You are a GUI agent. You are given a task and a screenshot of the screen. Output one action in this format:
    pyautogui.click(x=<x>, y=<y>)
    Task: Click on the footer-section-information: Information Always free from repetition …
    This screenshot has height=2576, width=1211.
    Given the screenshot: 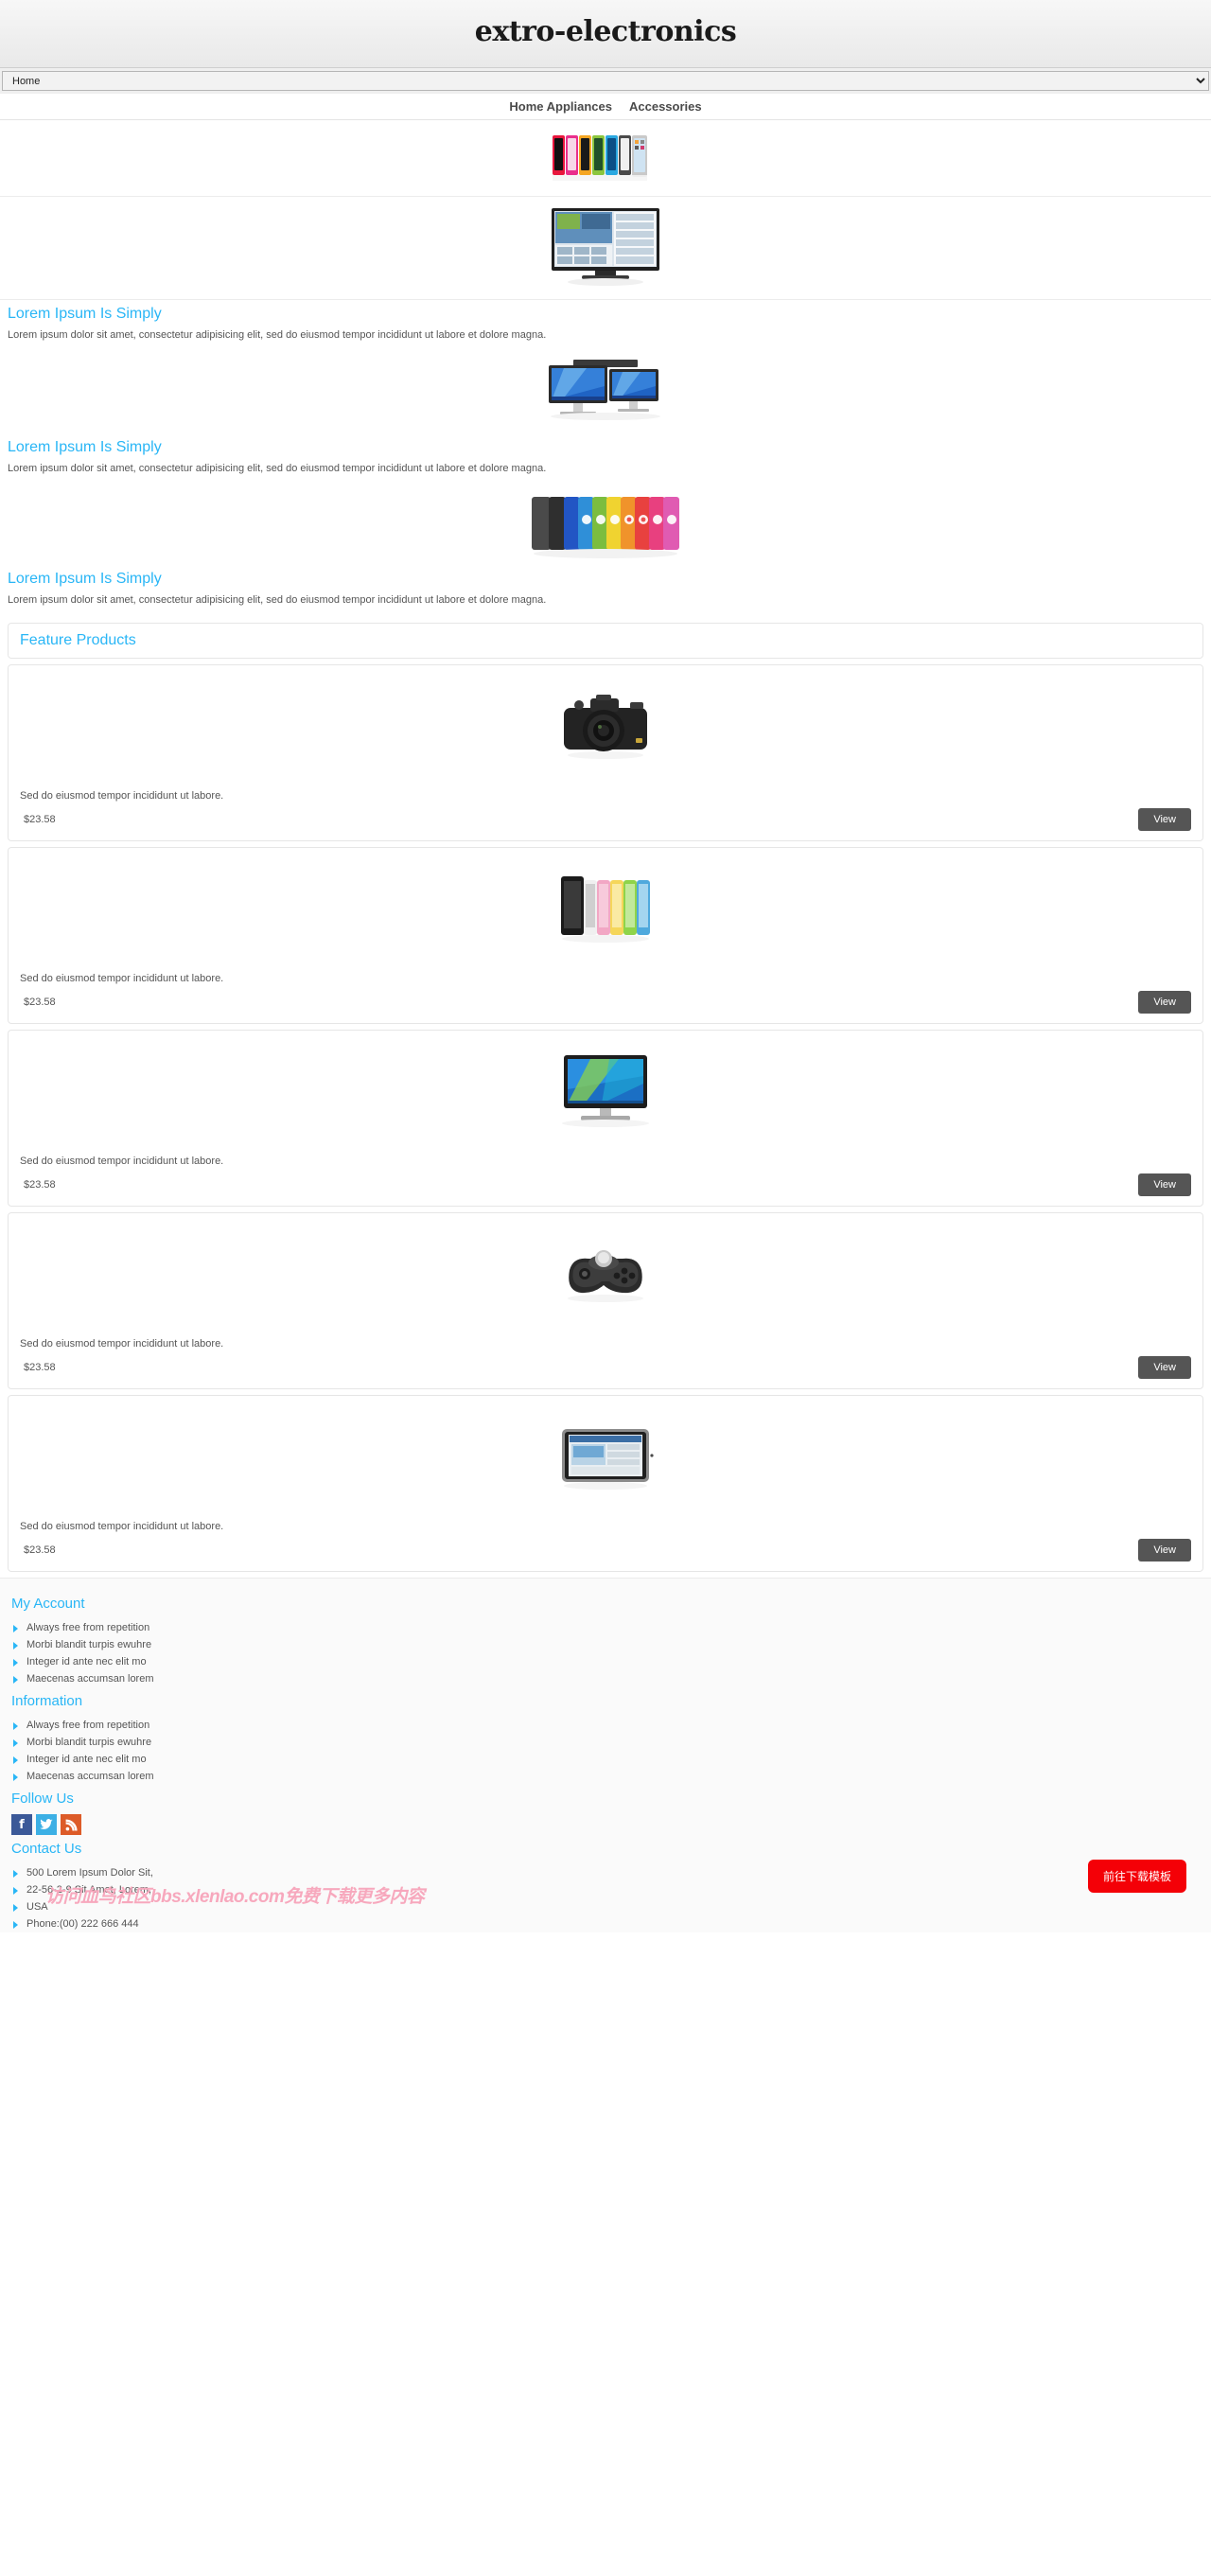 What is the action you would take?
    pyautogui.click(x=605, y=1739)
    